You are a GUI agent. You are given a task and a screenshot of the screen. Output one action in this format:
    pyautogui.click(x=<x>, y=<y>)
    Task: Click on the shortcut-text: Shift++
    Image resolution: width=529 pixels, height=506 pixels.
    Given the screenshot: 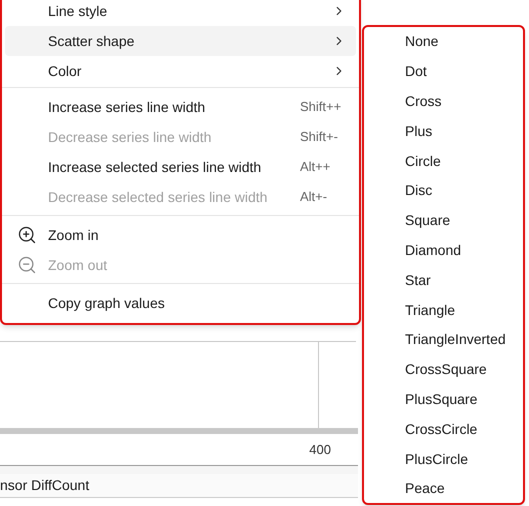 What is the action you would take?
    pyautogui.click(x=321, y=107)
    